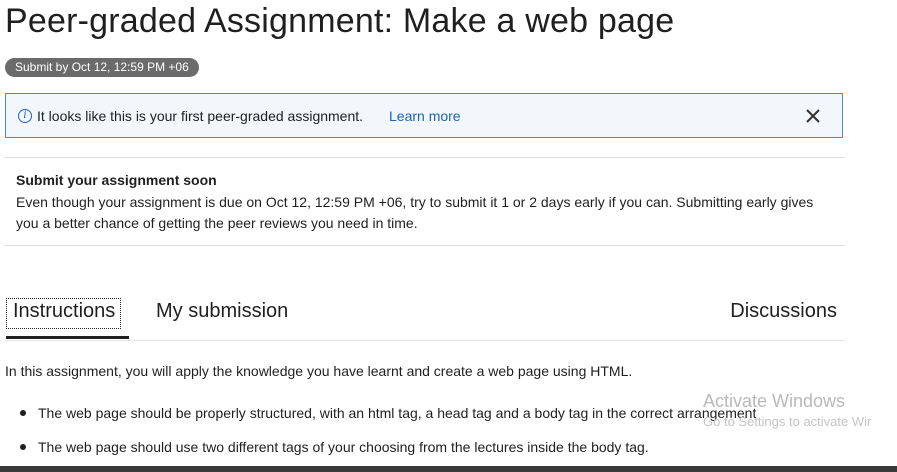  What do you see at coordinates (425, 340) in the screenshot?
I see `tabs-divider` at bounding box center [425, 340].